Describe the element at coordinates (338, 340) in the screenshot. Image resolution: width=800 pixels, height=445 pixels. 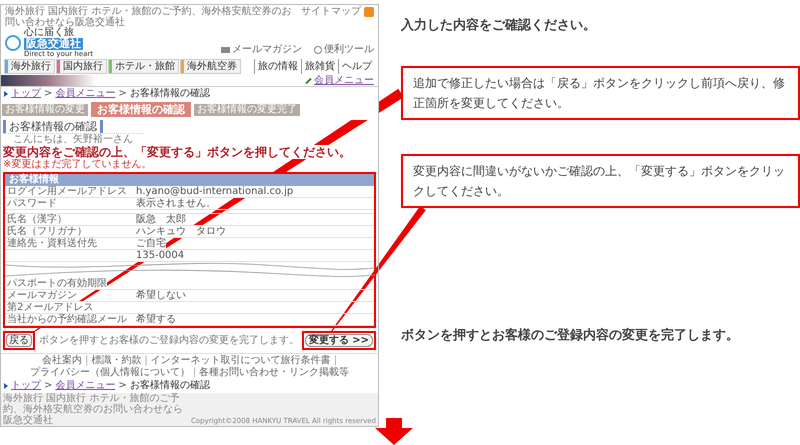
I see `submit-button: 変更する >>` at that location.